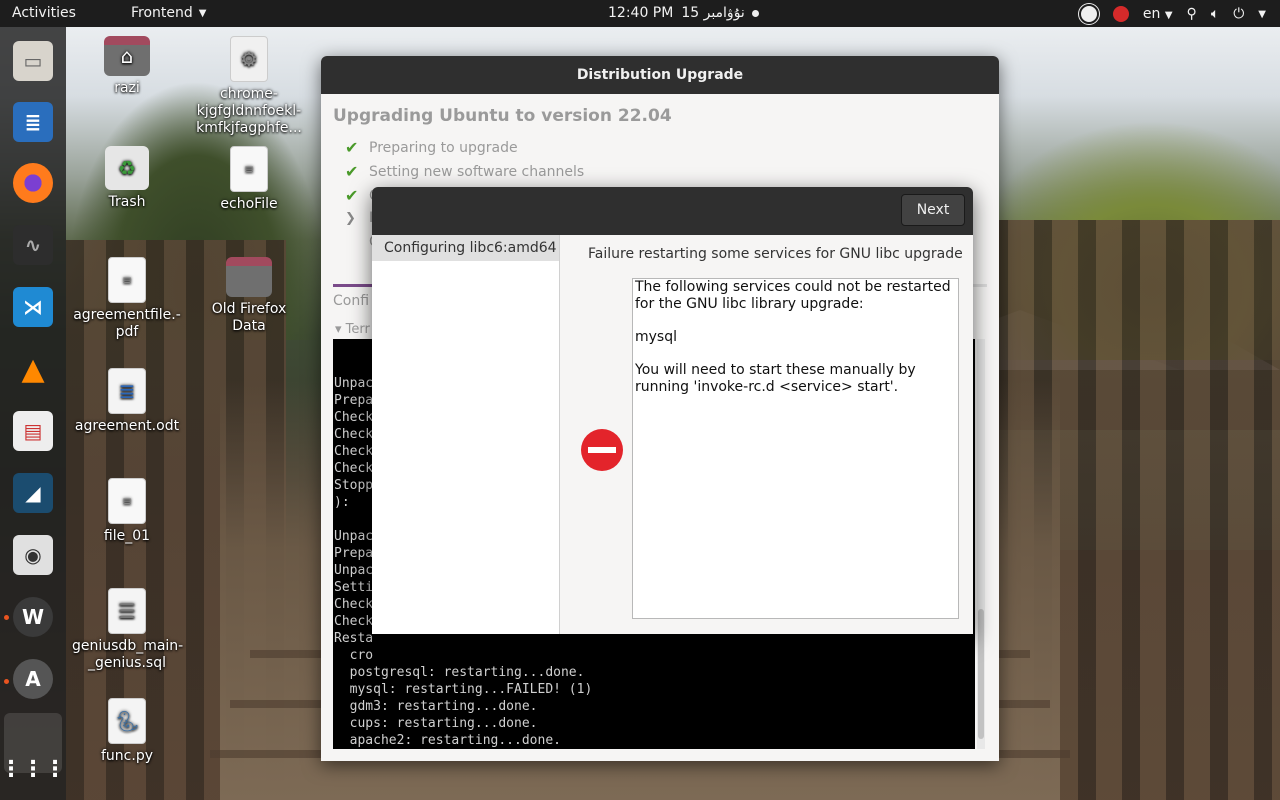 The width and height of the screenshot is (1280, 800). Describe the element at coordinates (127, 168) in the screenshot. I see `trash-icon: ♻` at that location.